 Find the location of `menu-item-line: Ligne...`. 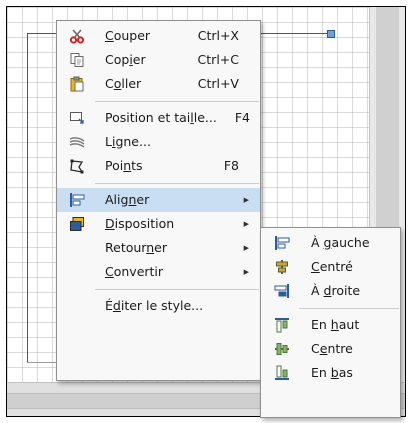

menu-item-line: Ligne... is located at coordinates (158, 142).